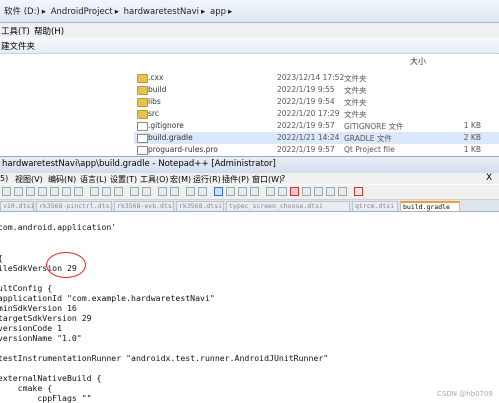 The image size is (499, 403). I want to click on function-list-icon, so click(282, 191).